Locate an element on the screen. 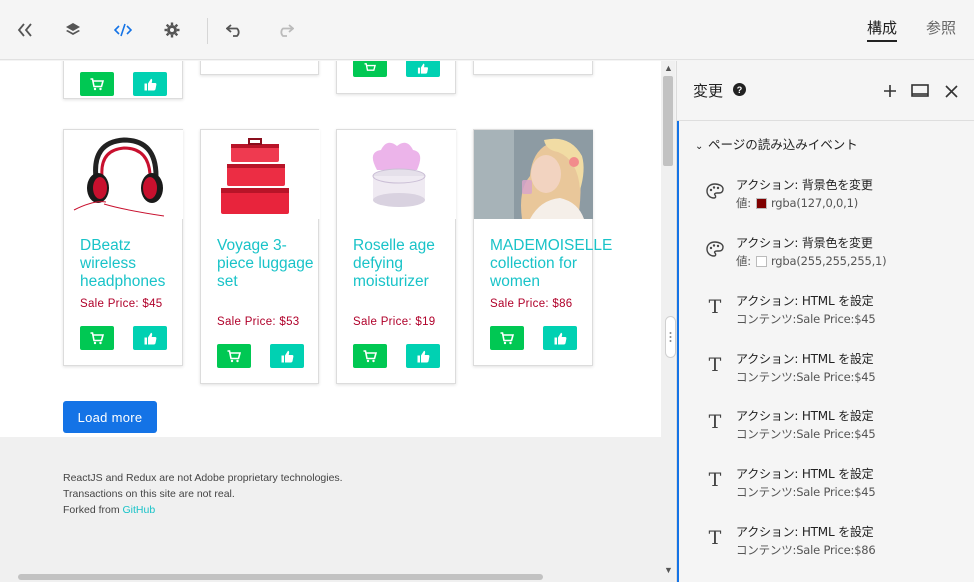 The image size is (974, 582). panel-divider is located at coordinates (825, 120).